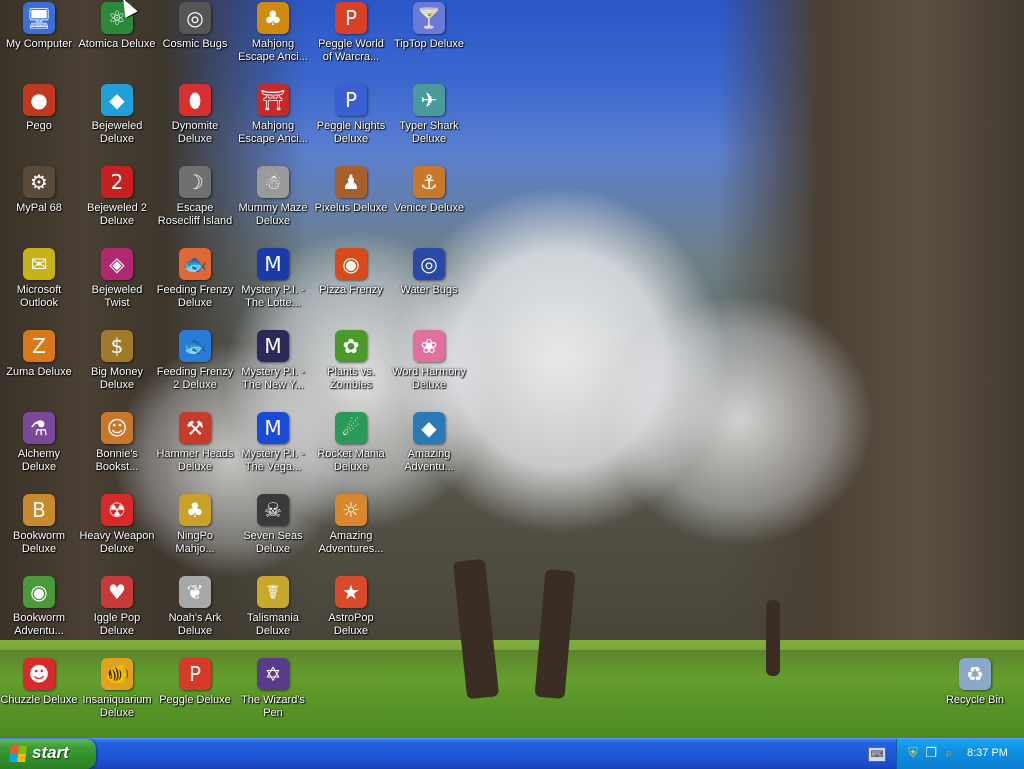  Describe the element at coordinates (429, 378) in the screenshot. I see `shortcut-label: Word Harmony Deluxe` at that location.